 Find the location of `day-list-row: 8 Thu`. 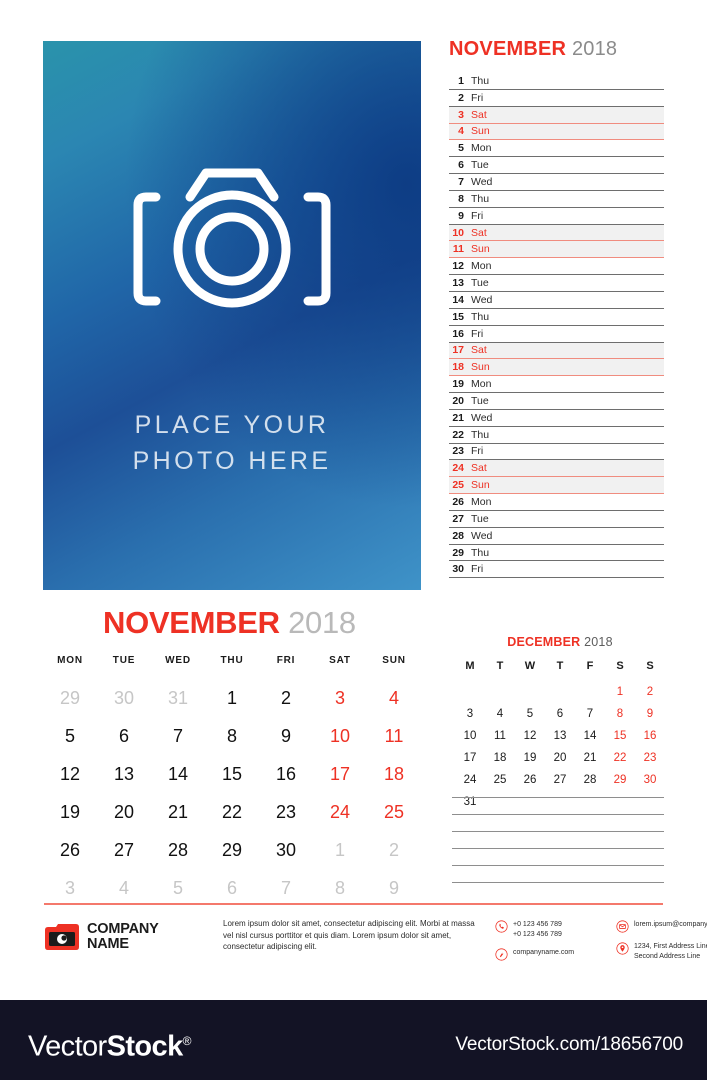

day-list-row: 8 Thu is located at coordinates (556, 199).